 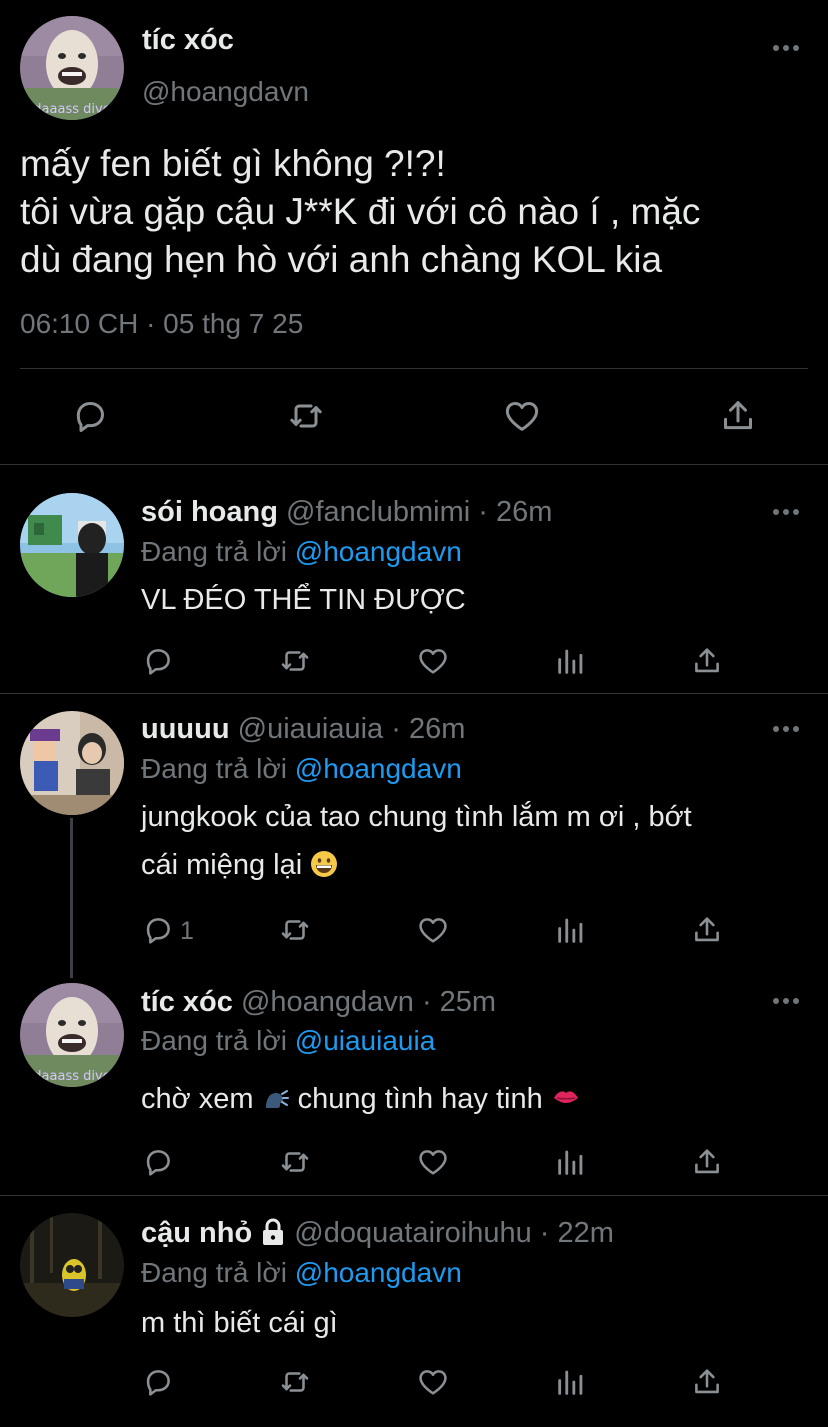 I want to click on reply-header: cậu nhỏ @doquatairoihuhu · 22m, so click(x=377, y=1233).